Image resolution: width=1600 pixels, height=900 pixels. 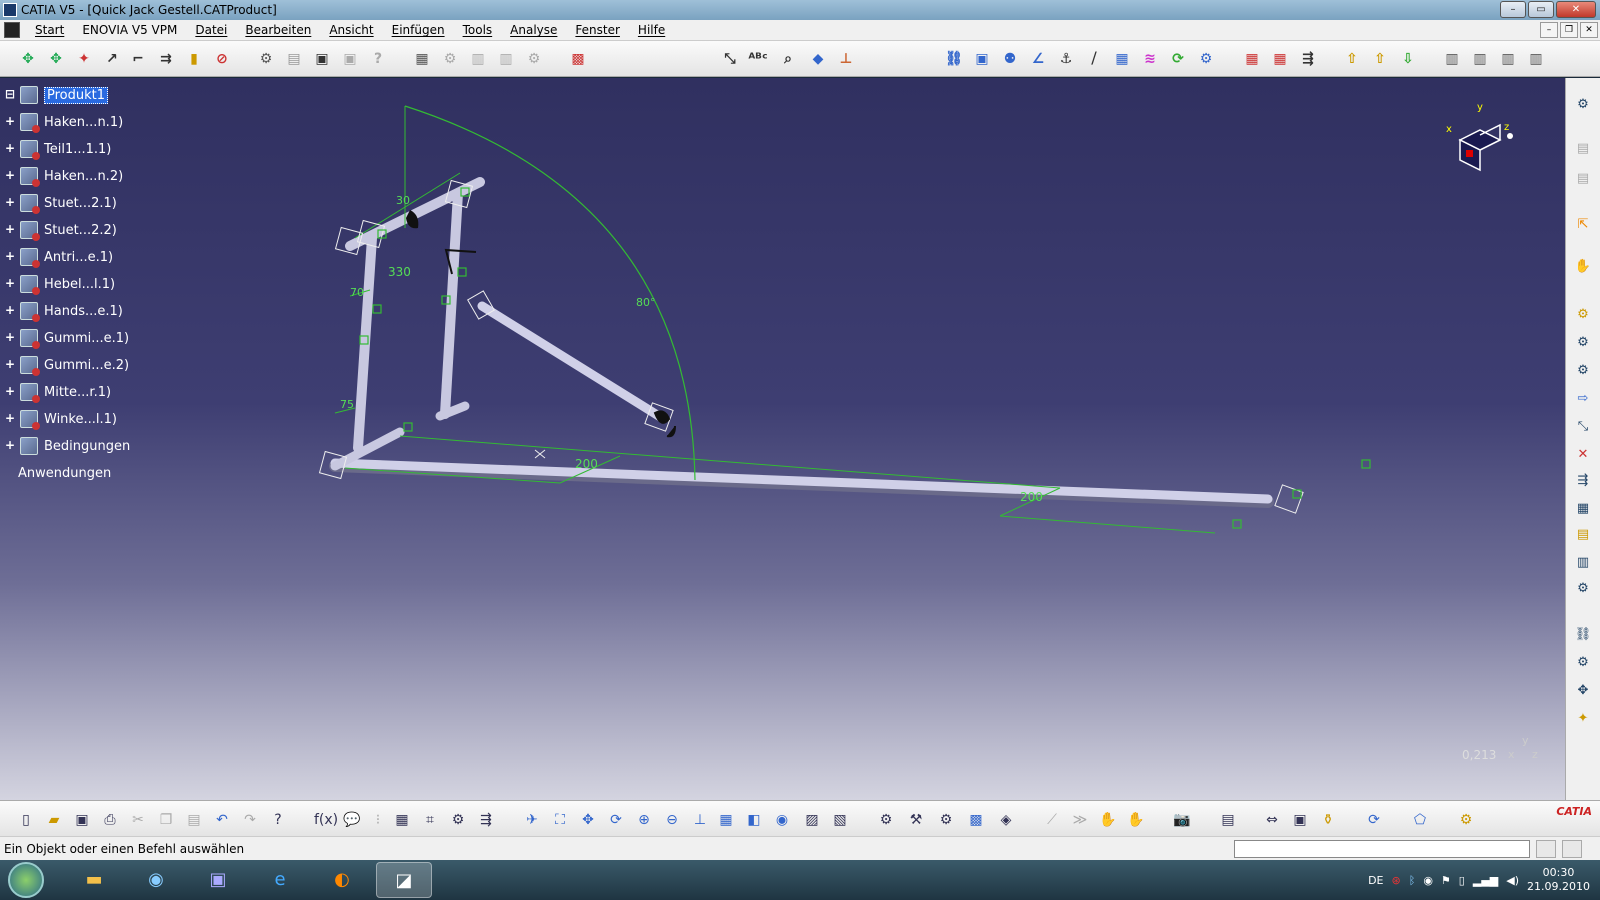 I want to click on simulation-icon: ⚙, so click(x=1583, y=371).